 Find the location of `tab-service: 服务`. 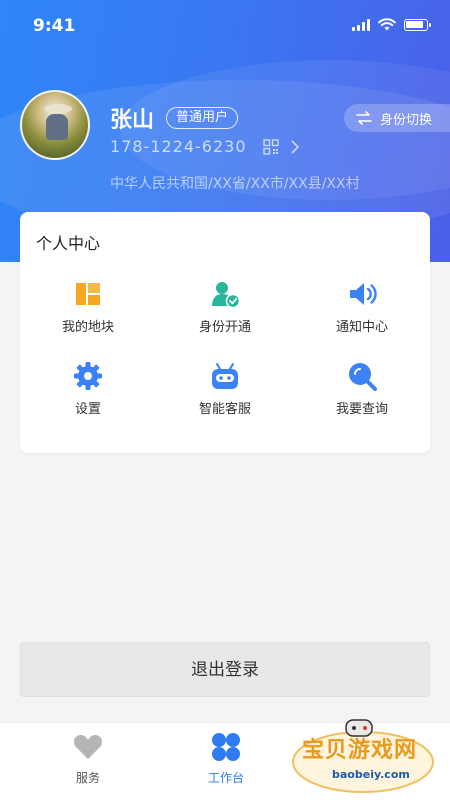

tab-service: 服务 is located at coordinates (88, 758).